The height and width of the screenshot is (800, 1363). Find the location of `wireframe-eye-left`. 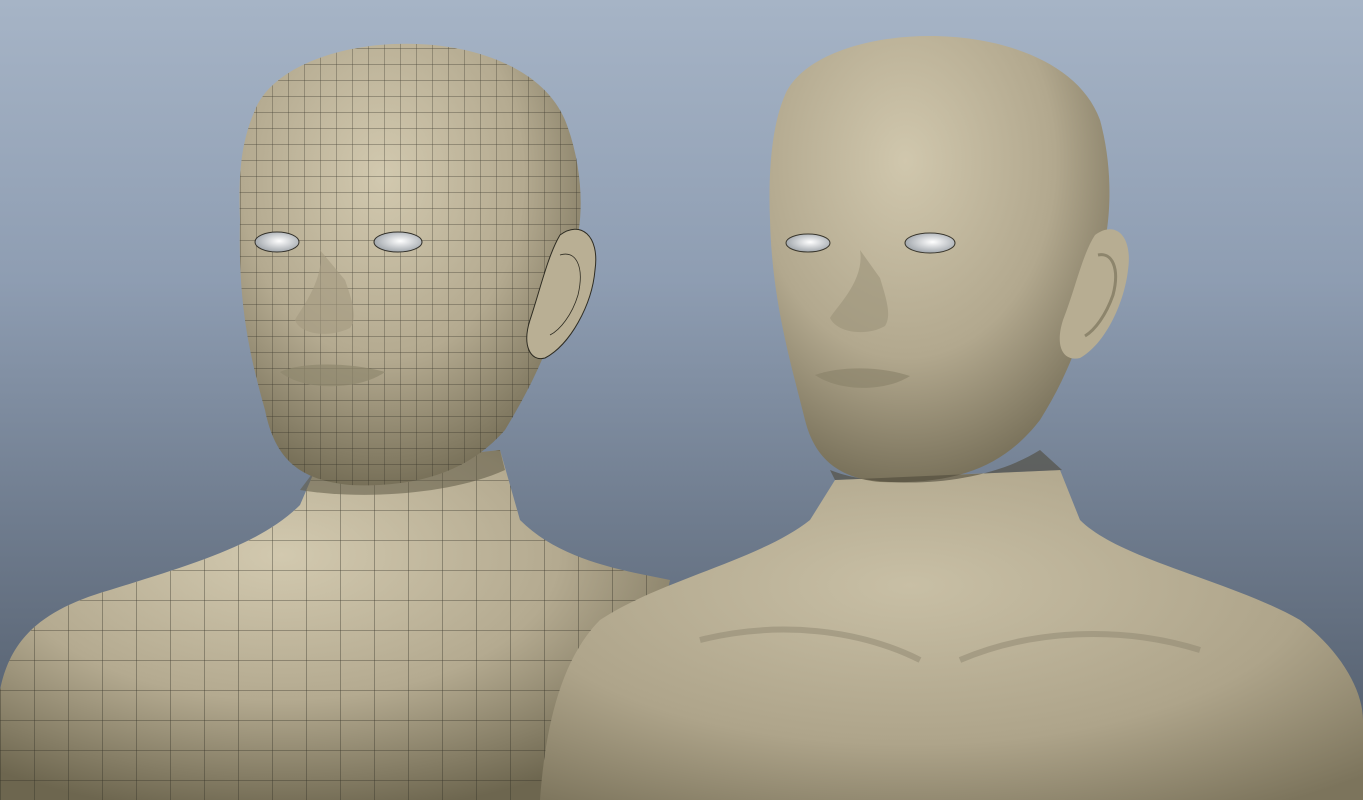

wireframe-eye-left is located at coordinates (277, 242).